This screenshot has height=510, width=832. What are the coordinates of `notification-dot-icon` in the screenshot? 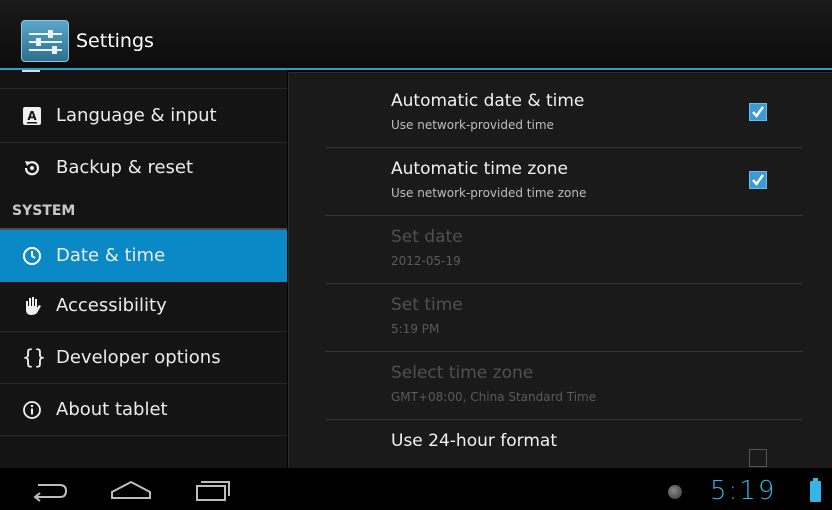 It's located at (675, 492).